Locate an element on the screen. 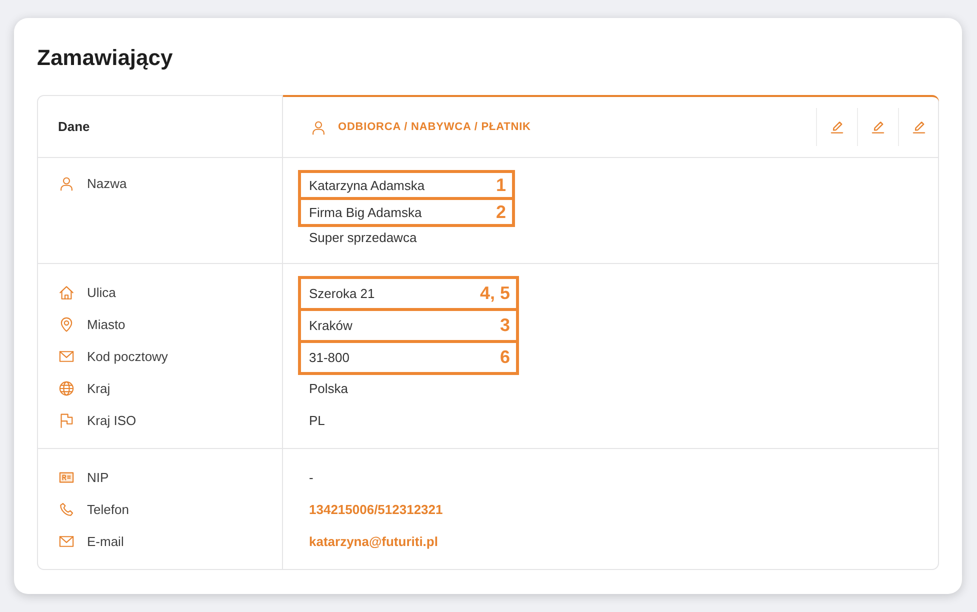  callout-number: 3 is located at coordinates (505, 325).